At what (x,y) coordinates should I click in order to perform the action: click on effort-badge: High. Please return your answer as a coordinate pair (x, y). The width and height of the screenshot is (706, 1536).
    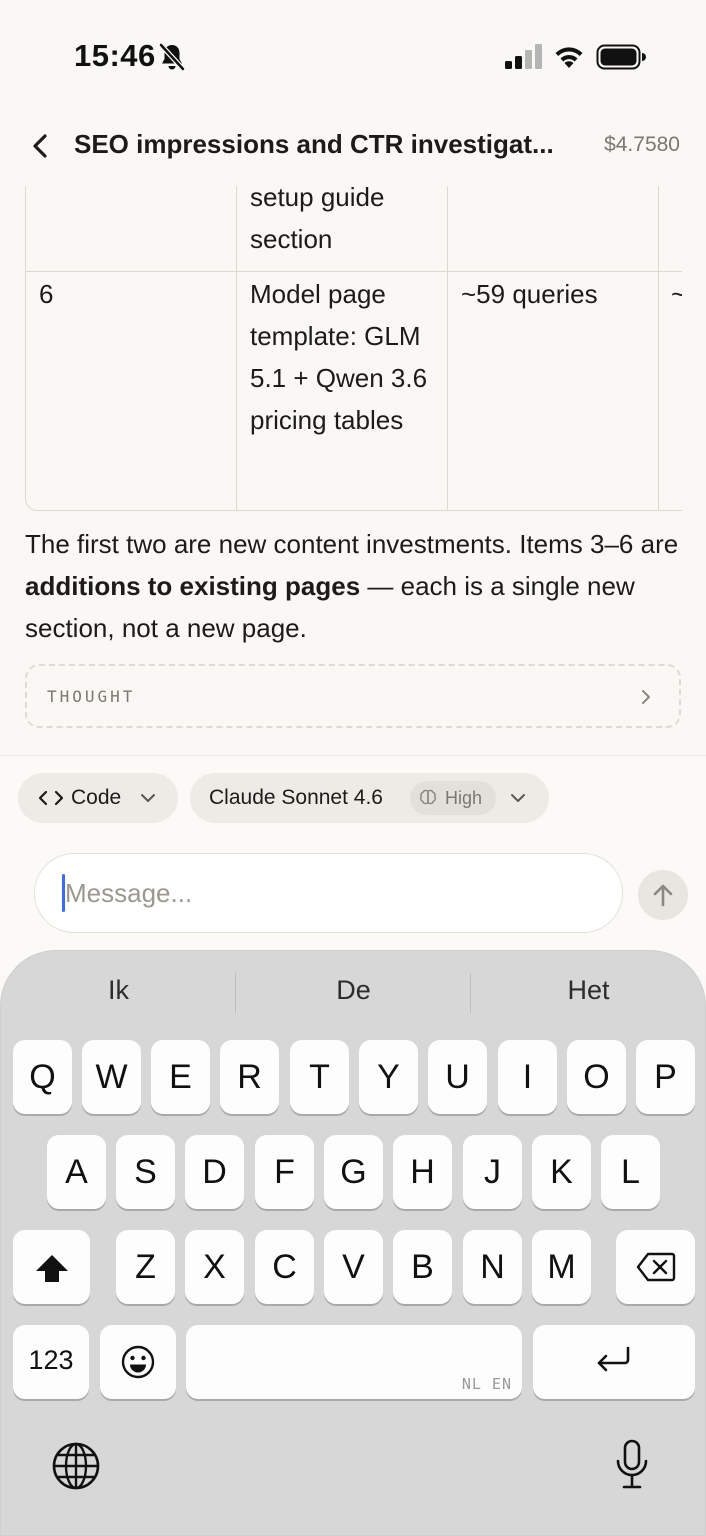
    Looking at the image, I should click on (453, 798).